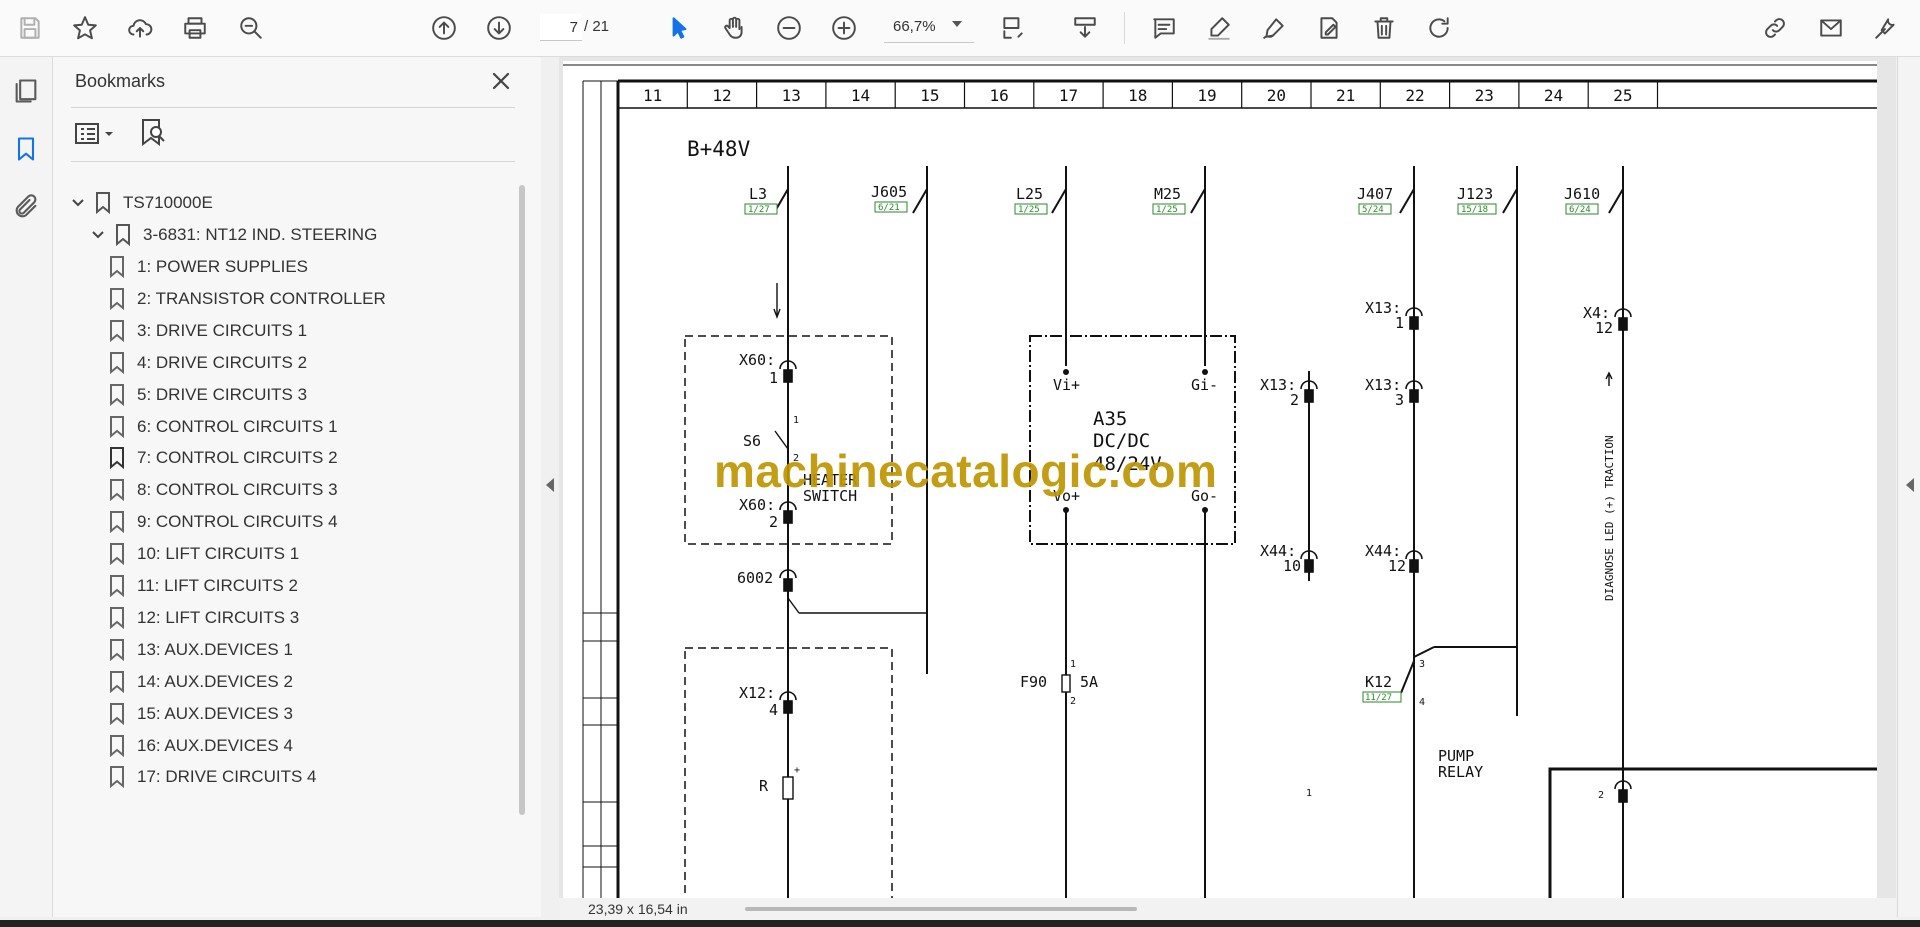  Describe the element at coordinates (1775, 28) in the screenshot. I see `share-link-icon` at that location.